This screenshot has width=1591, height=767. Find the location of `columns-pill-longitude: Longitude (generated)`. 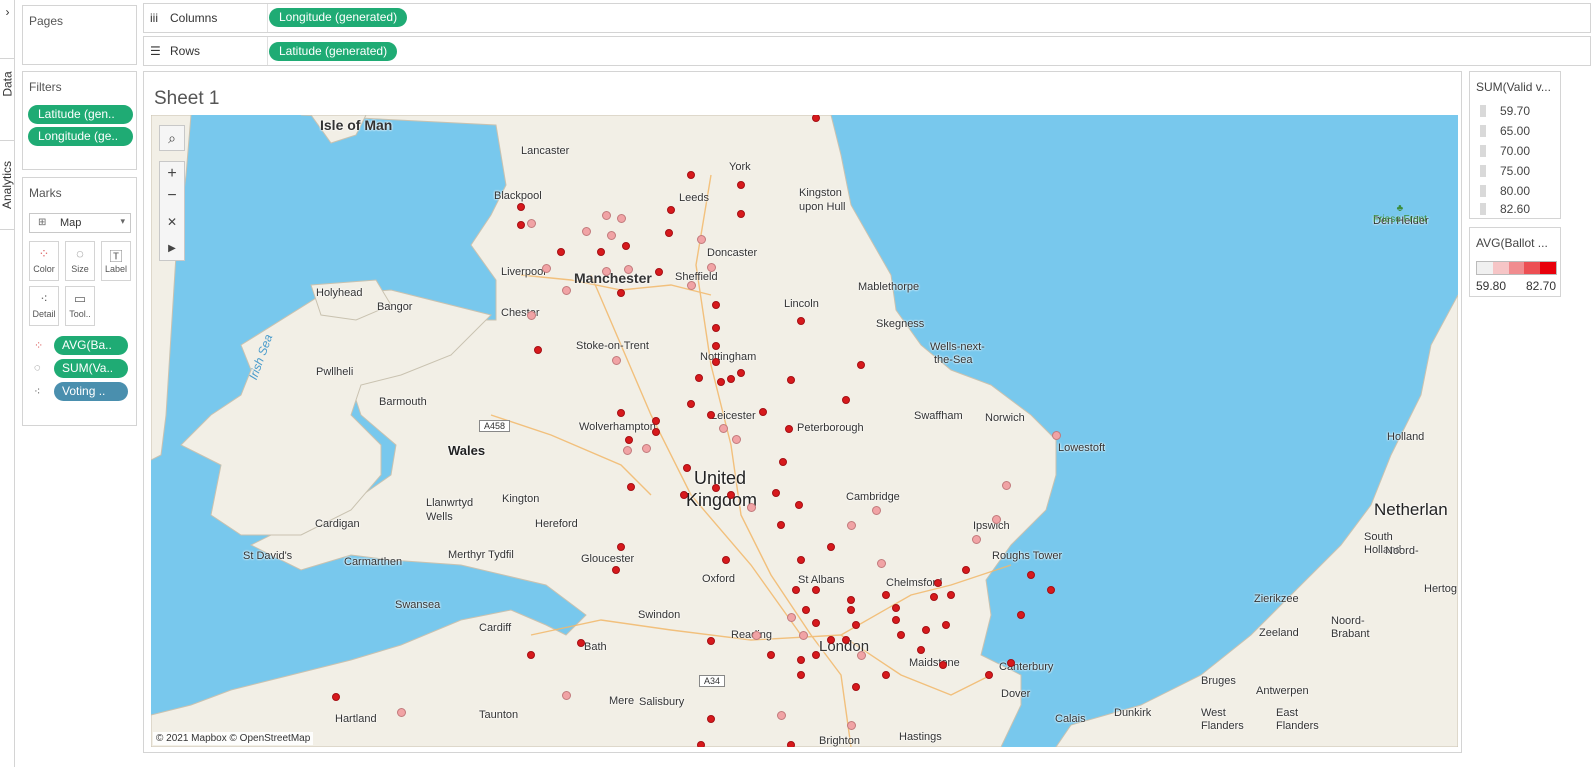

columns-pill-longitude: Longitude (generated) is located at coordinates (338, 17).